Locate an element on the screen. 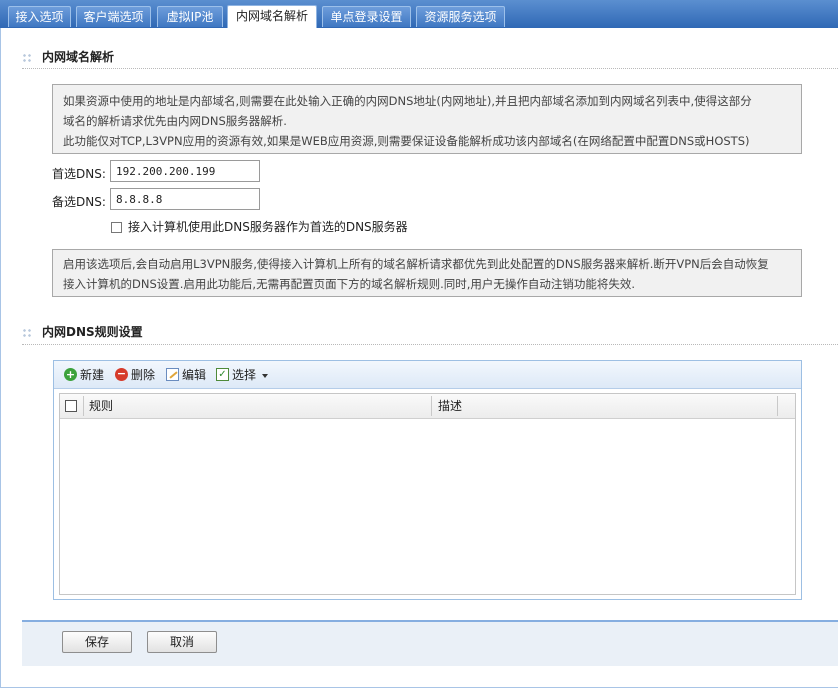 The width and height of the screenshot is (838, 688). new-rule-button: + 新建 is located at coordinates (84, 375).